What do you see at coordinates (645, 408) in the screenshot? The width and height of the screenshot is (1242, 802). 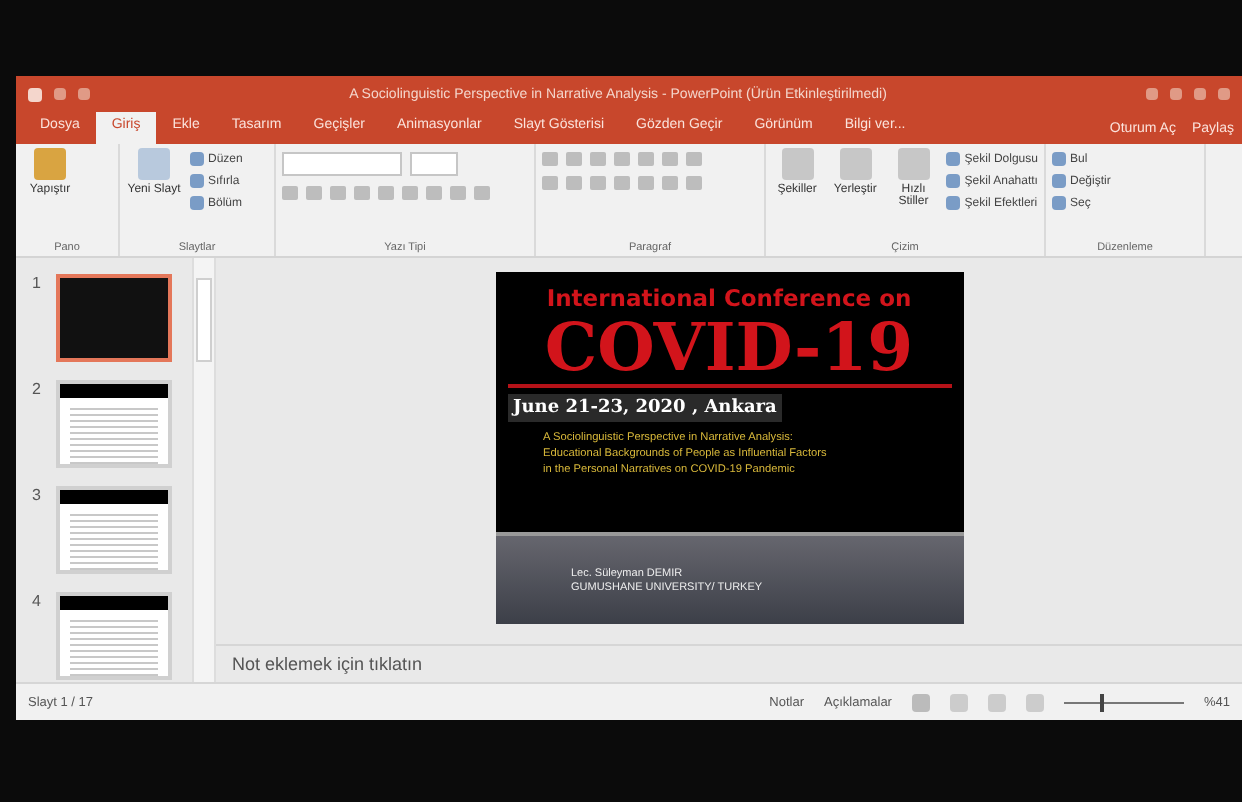 I see `slide-date: June 21-23, 2020 , Ankara` at bounding box center [645, 408].